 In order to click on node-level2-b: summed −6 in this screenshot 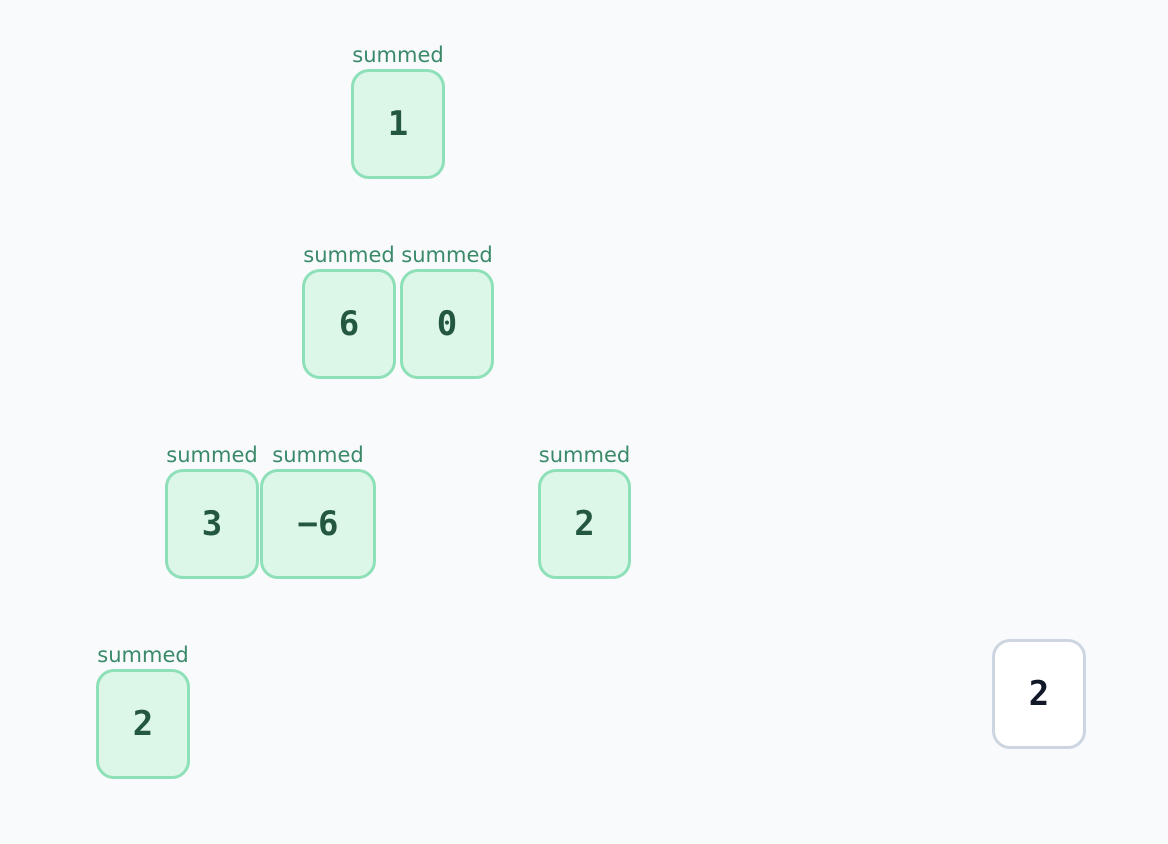, I will do `click(318, 510)`.